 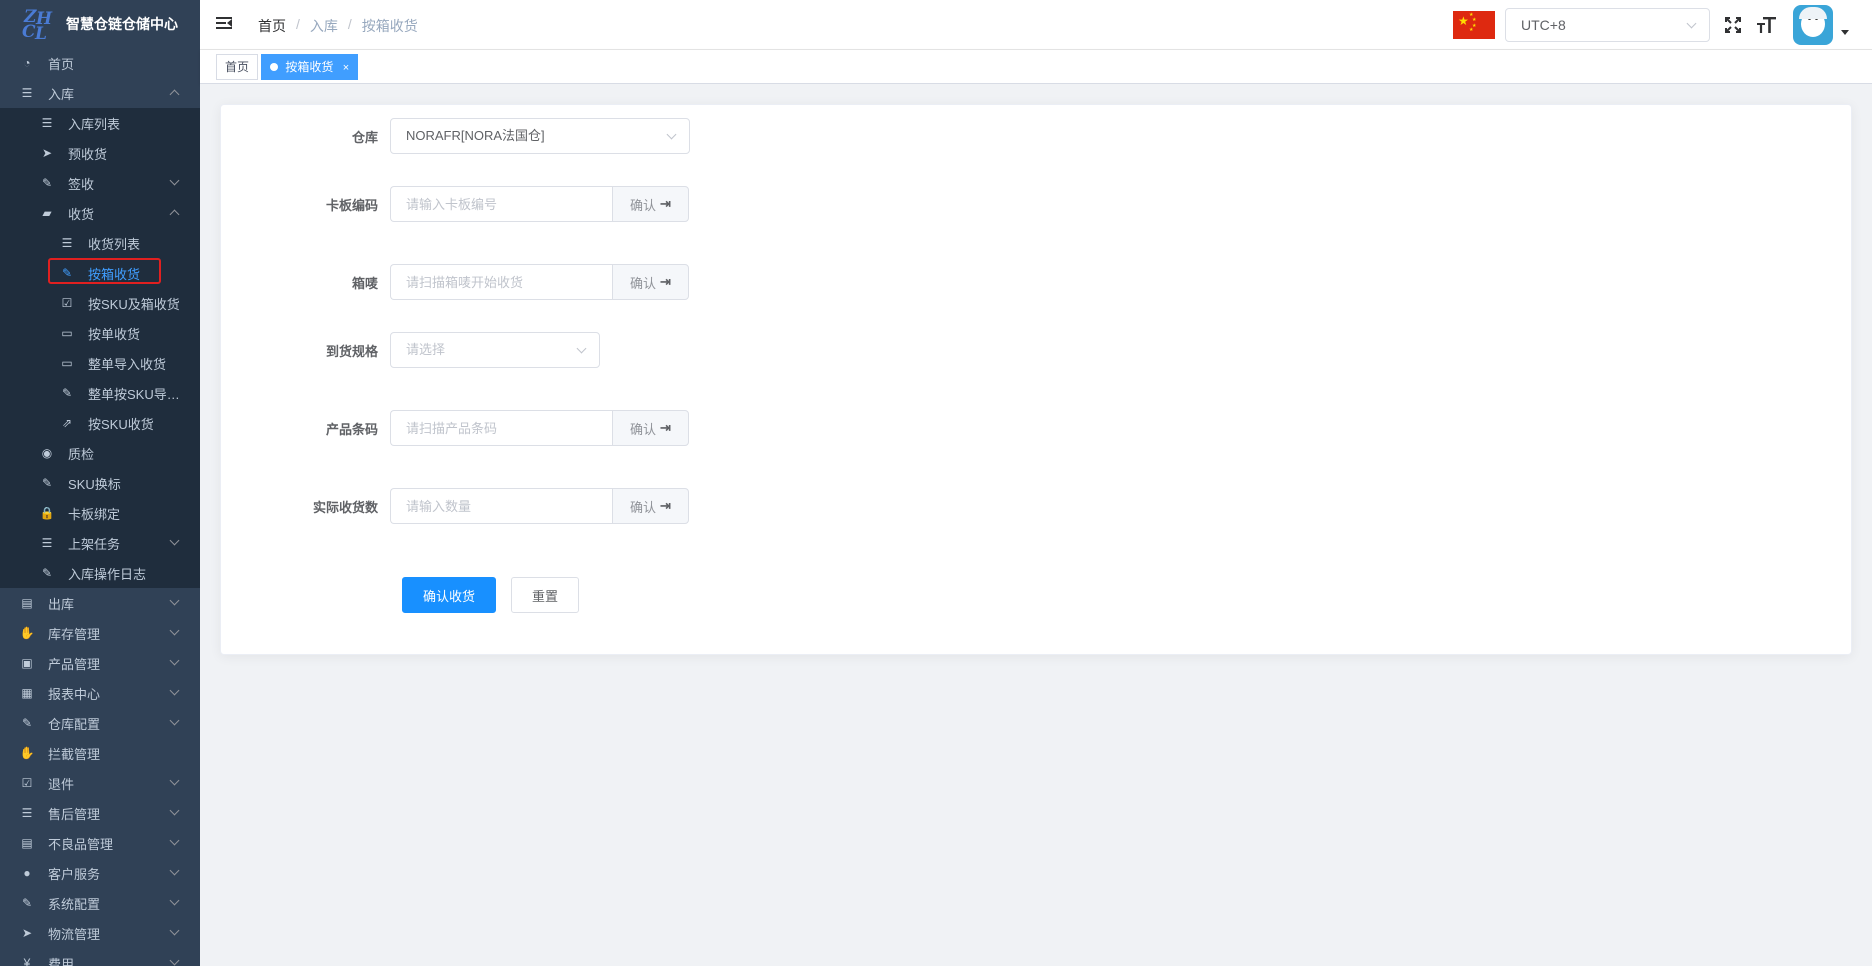 What do you see at coordinates (27, 753) in the screenshot?
I see `hand-icon: ✋` at bounding box center [27, 753].